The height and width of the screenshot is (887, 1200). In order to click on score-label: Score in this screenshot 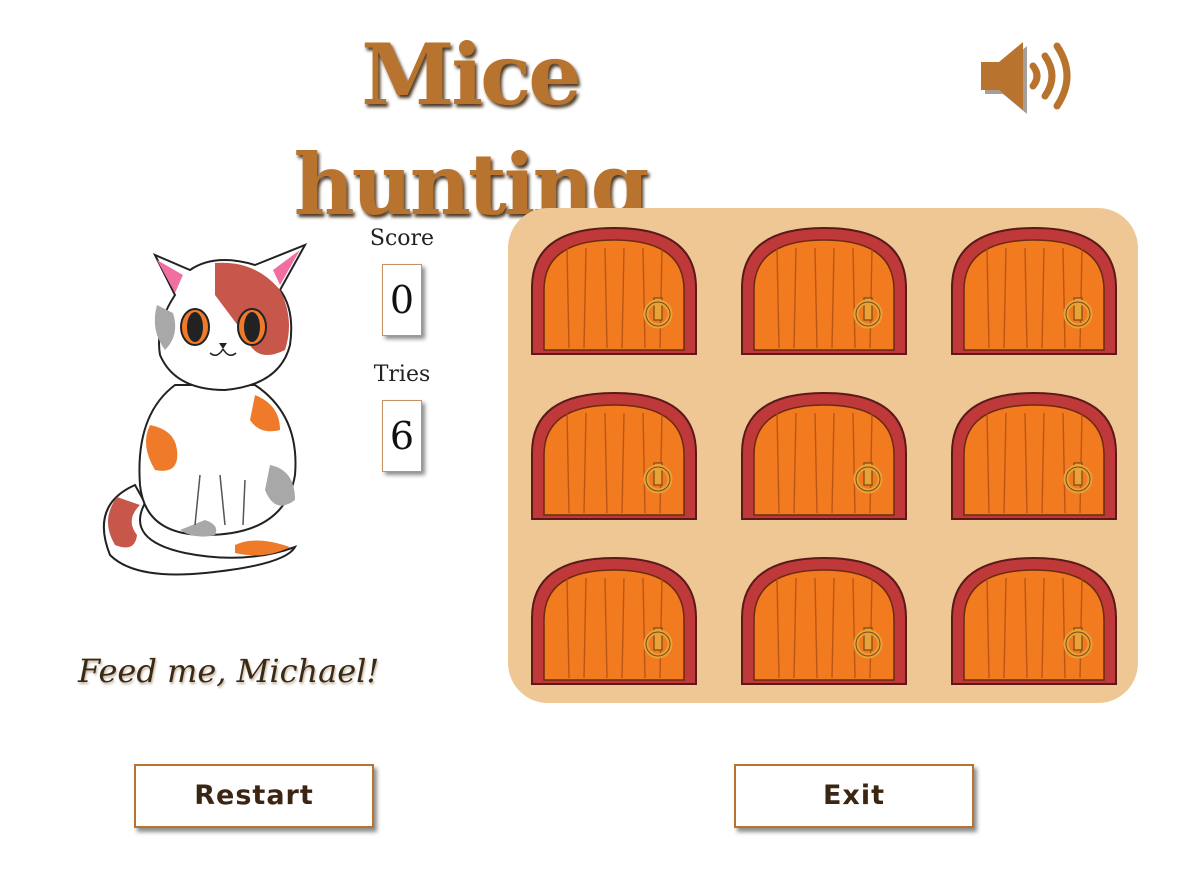, I will do `click(402, 238)`.